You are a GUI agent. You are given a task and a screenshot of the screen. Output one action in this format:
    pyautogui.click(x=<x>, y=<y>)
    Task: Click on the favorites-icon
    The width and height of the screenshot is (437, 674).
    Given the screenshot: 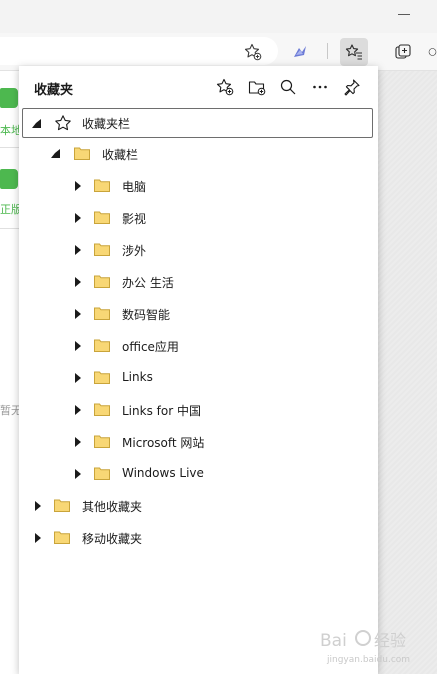 What is the action you would take?
    pyautogui.click(x=353, y=52)
    